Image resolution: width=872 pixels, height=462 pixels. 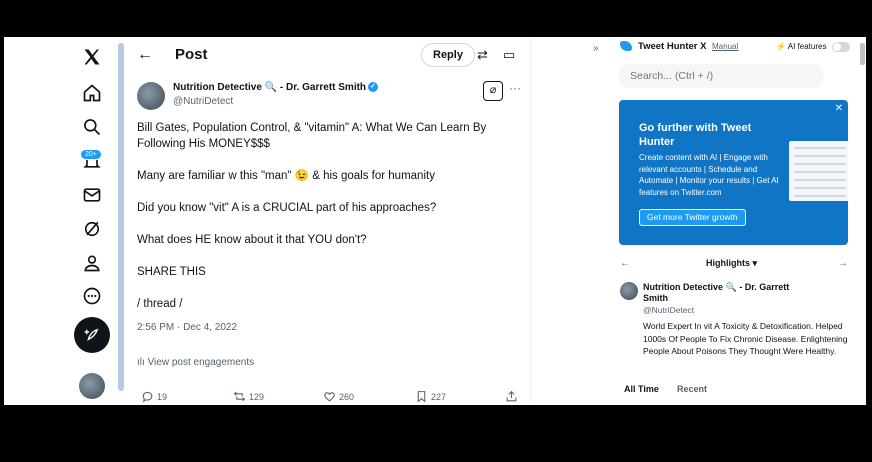 I want to click on extension-title: Tweet Hunter X, so click(x=672, y=46).